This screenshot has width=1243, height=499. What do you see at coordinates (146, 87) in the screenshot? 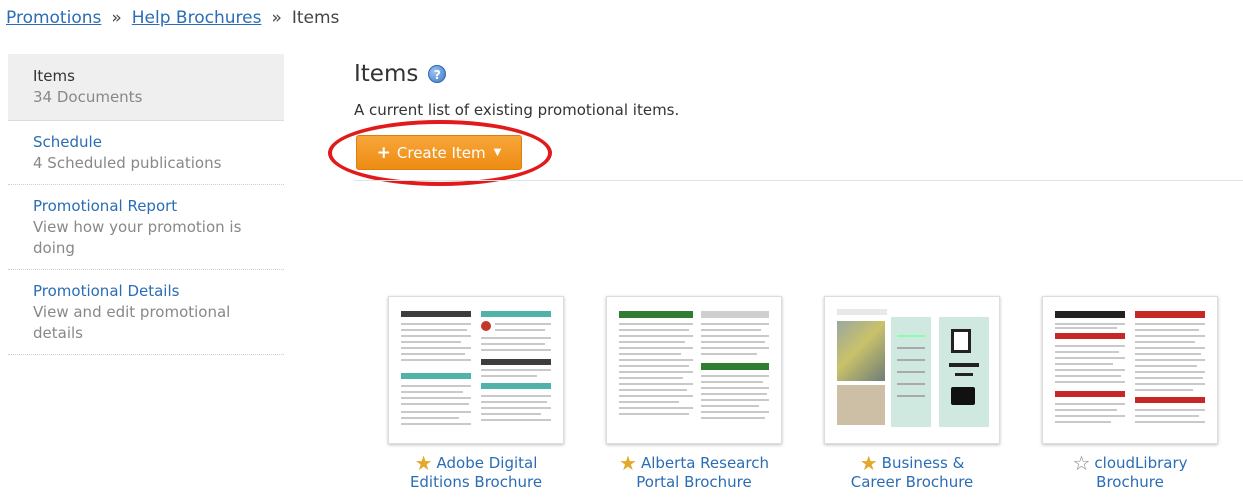
I see `sidebar-item-items: Items 34 Documents` at bounding box center [146, 87].